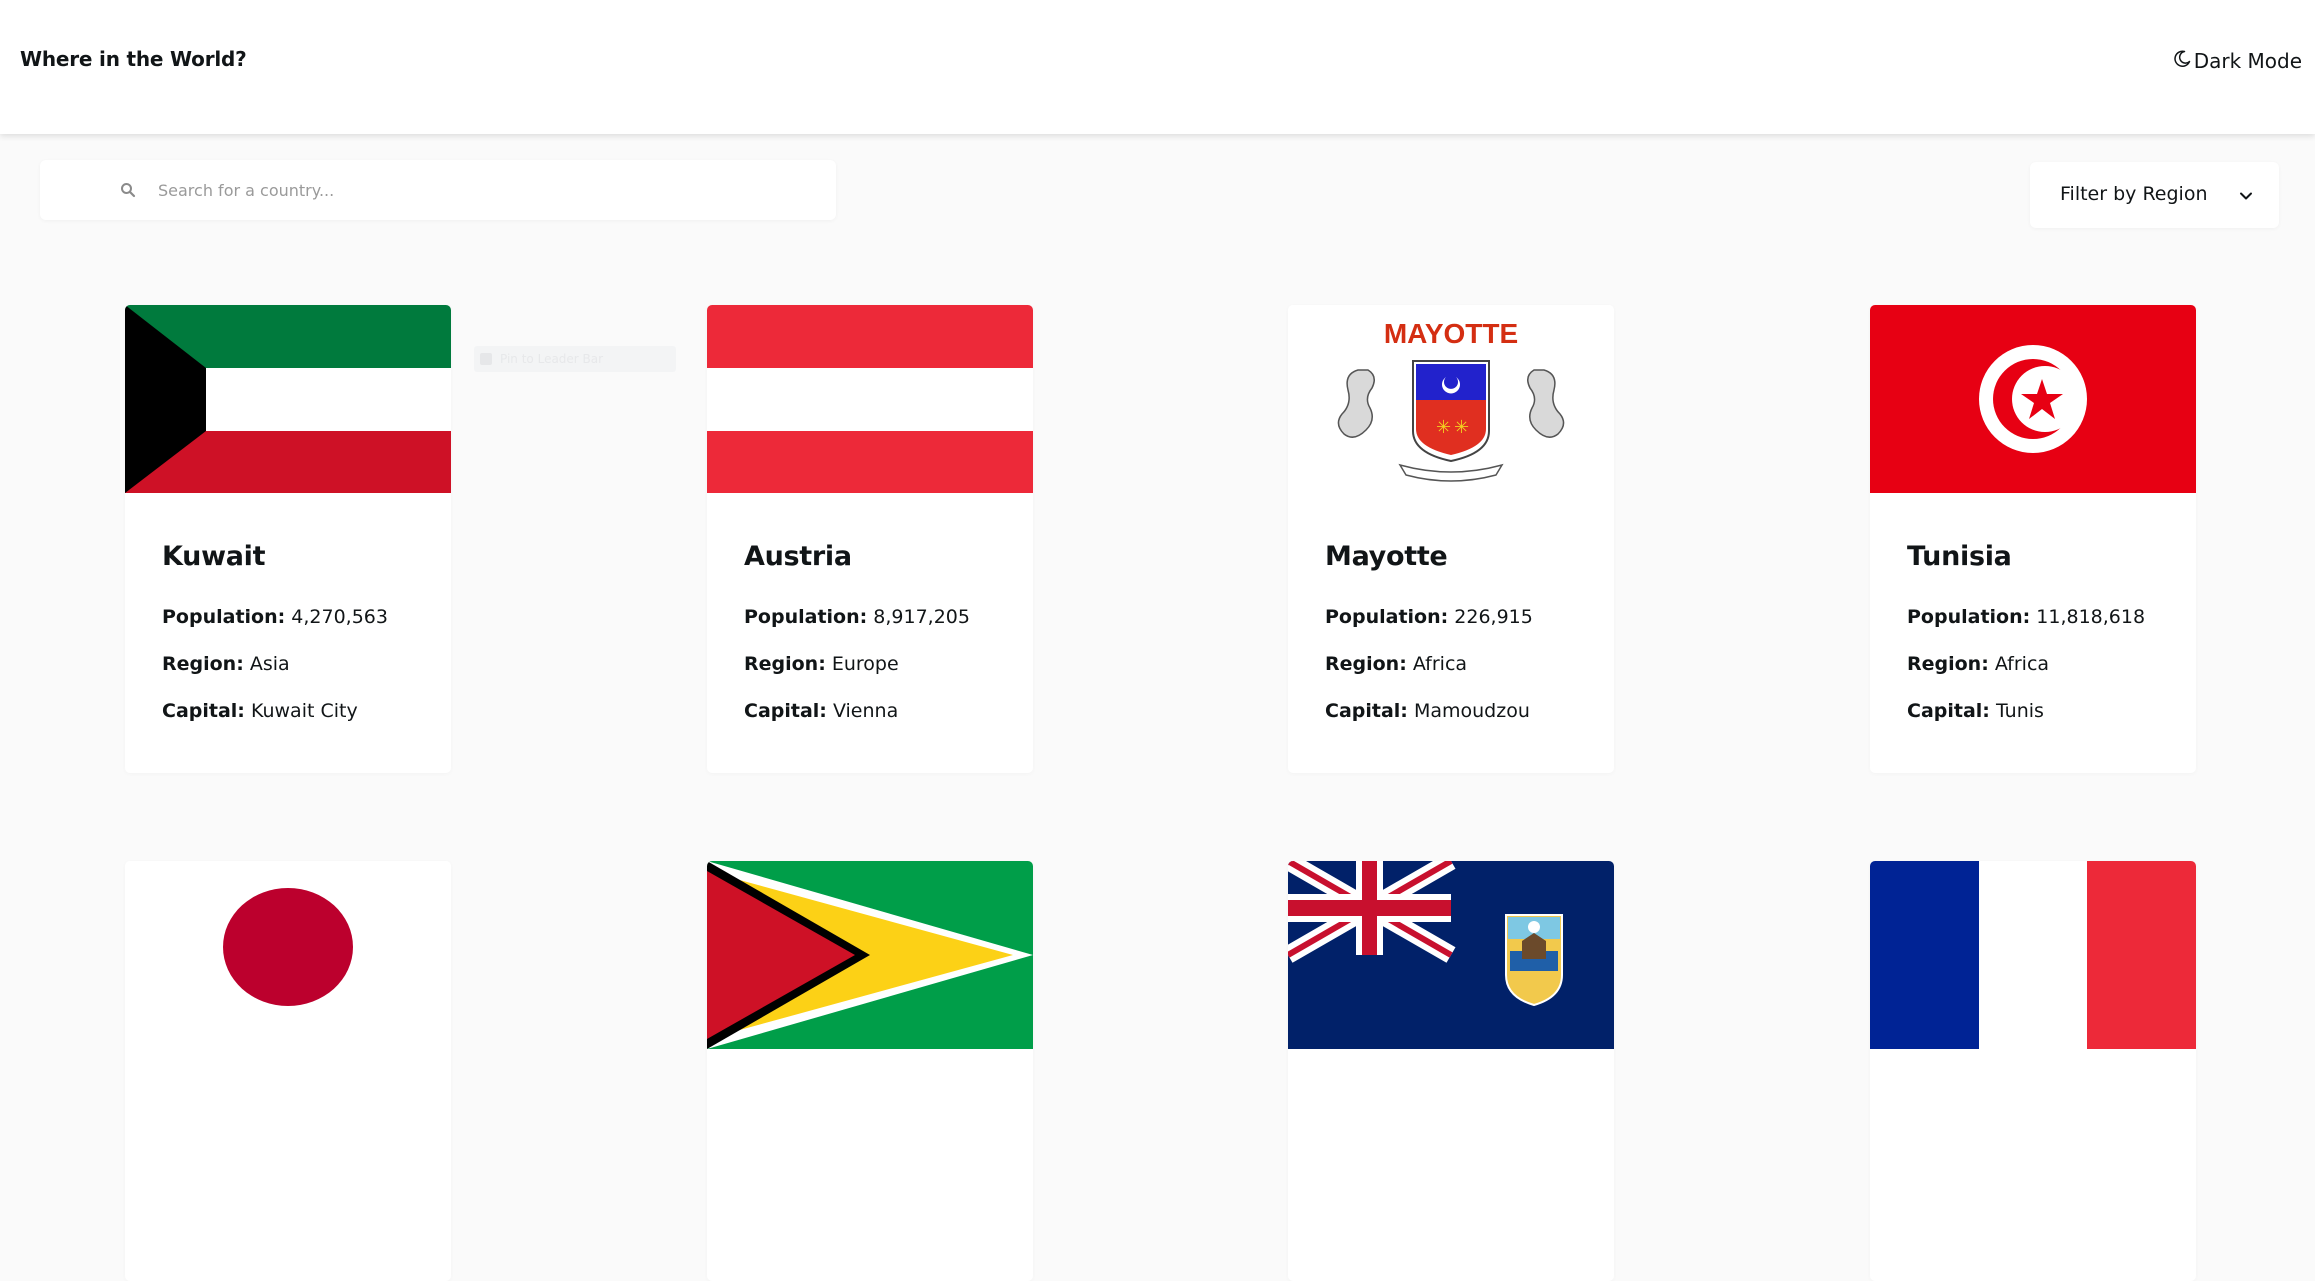 The width and height of the screenshot is (2315, 1281). I want to click on country-name: Mayotte, so click(1386, 556).